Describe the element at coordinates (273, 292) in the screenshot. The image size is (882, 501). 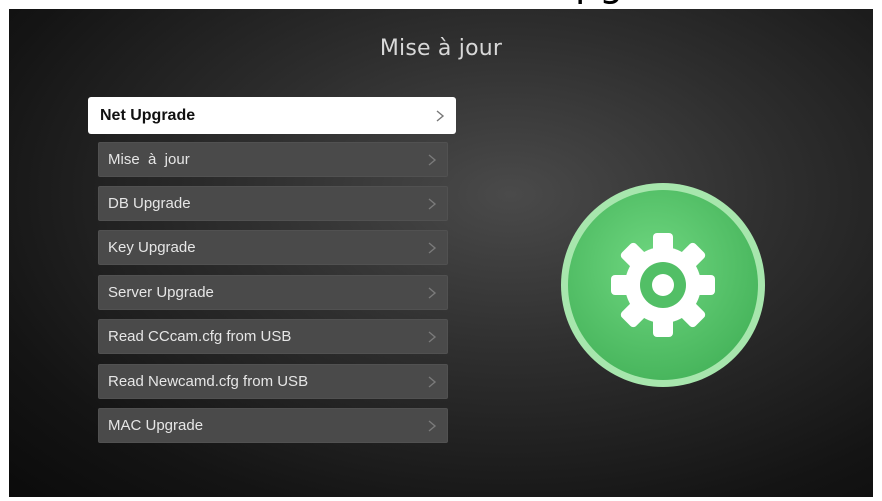
I see `menu-item-server-upgrade: Server Upgrade` at that location.